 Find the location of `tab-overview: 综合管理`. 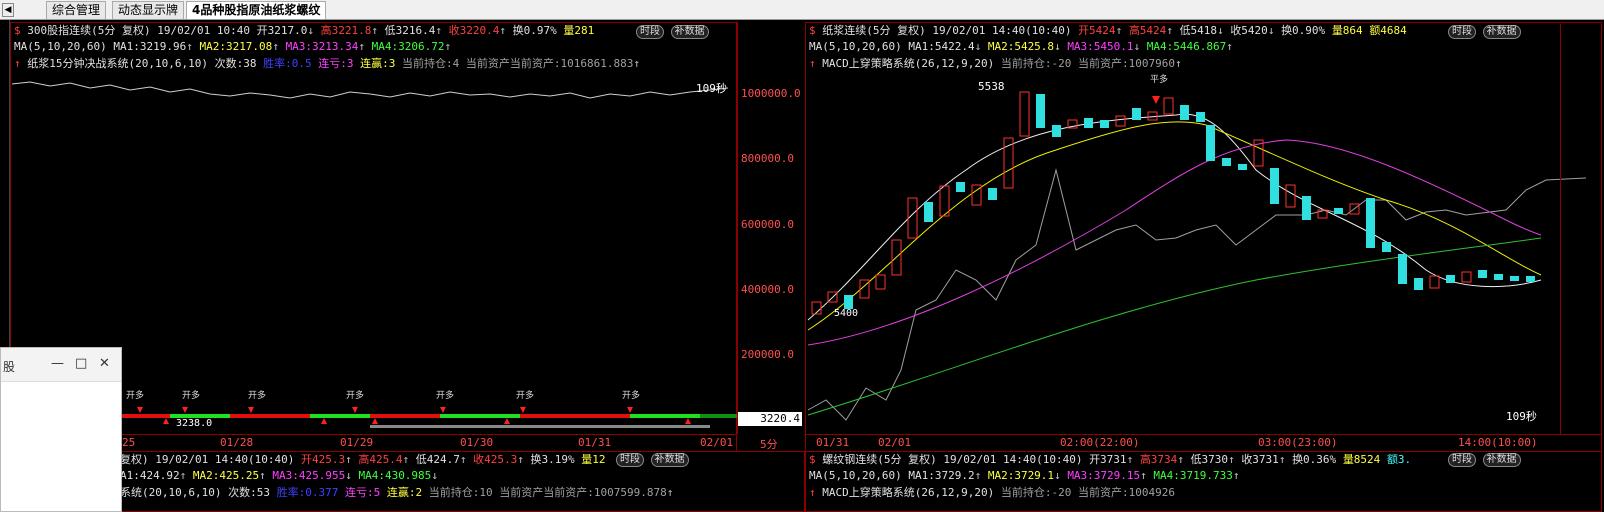

tab-overview: 综合管理 is located at coordinates (76, 10).